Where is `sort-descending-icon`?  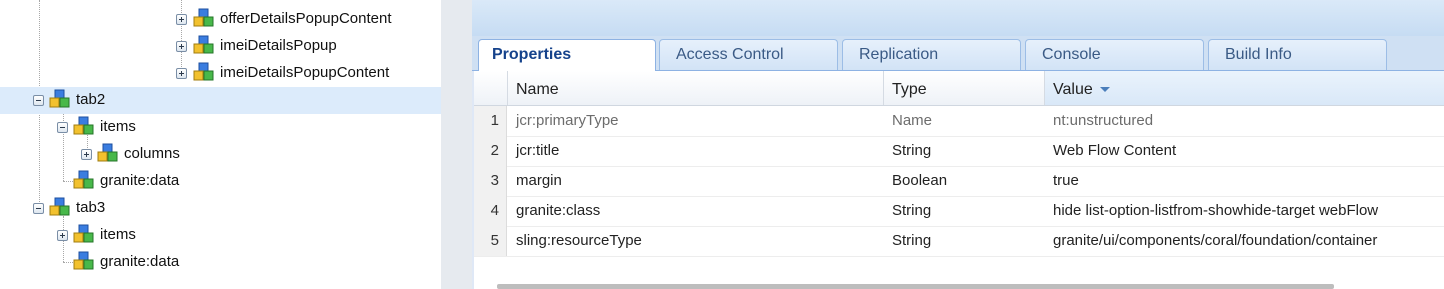
sort-descending-icon is located at coordinates (1104, 90).